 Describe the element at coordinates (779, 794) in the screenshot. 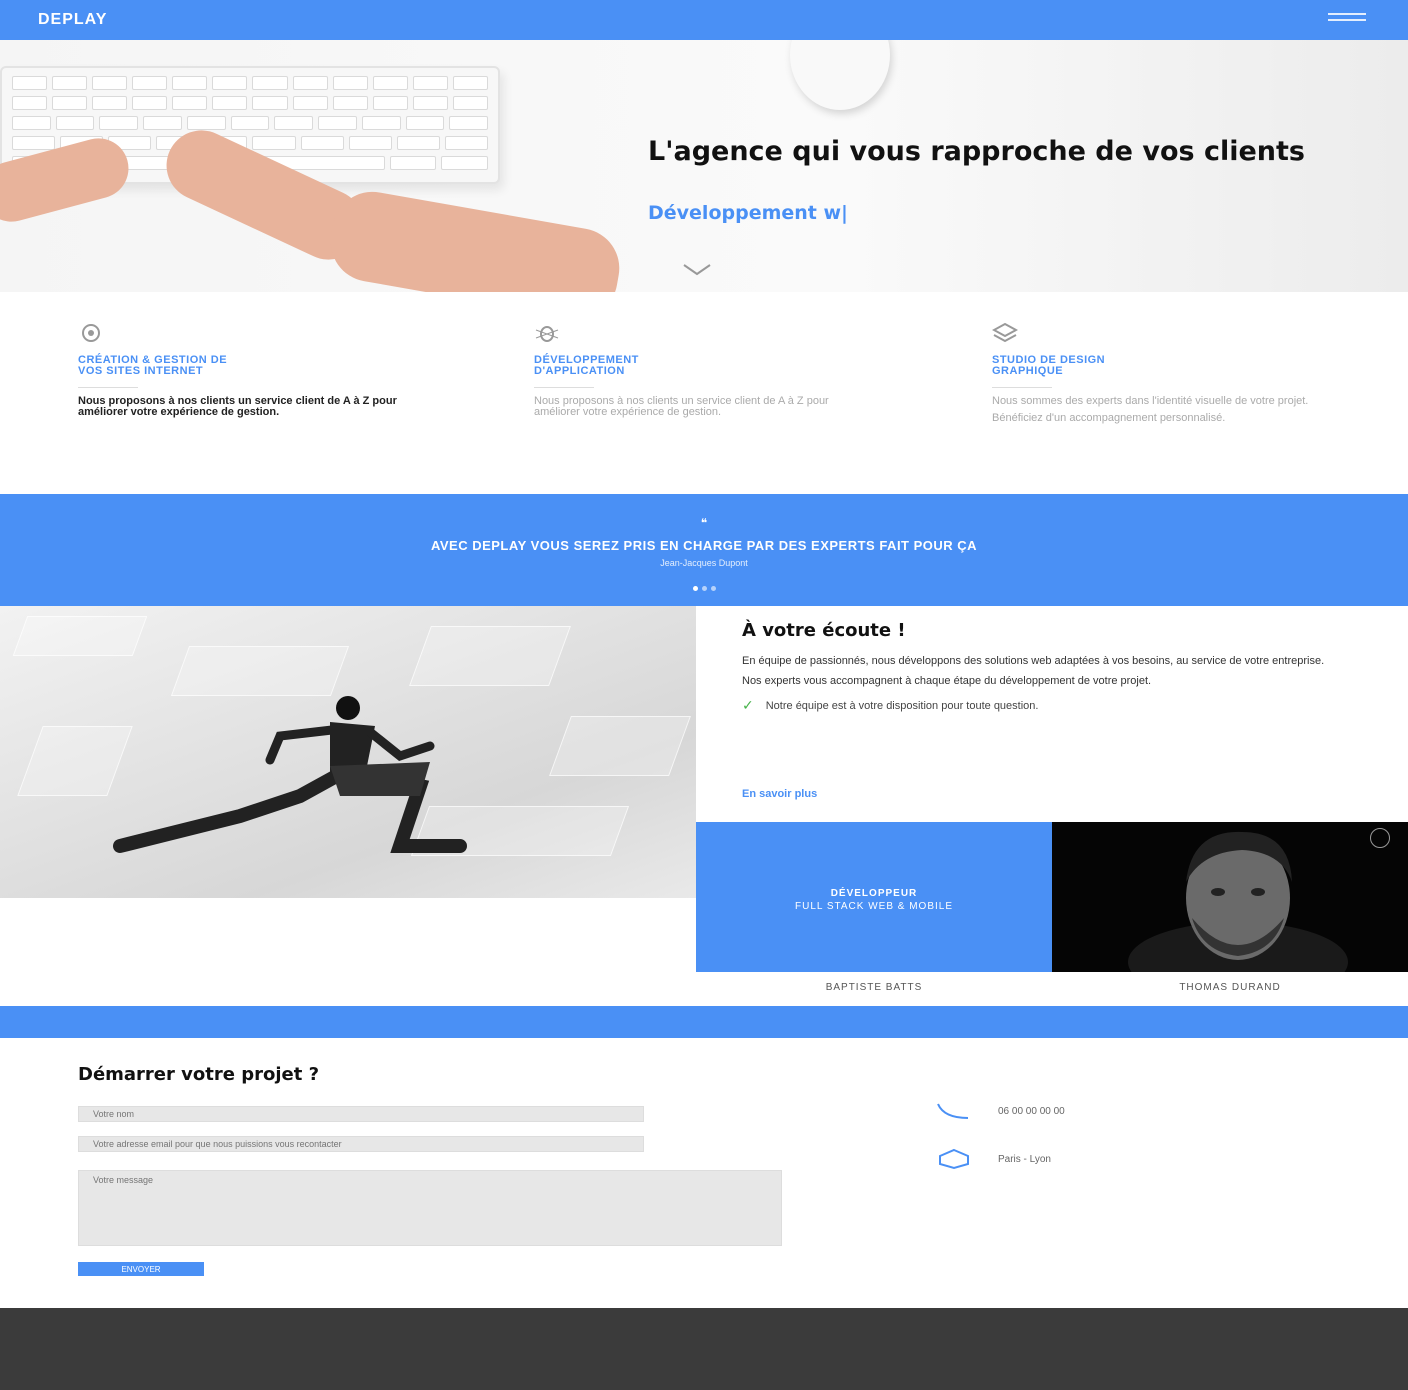

I see `learn-more-link: En savoir plus` at that location.